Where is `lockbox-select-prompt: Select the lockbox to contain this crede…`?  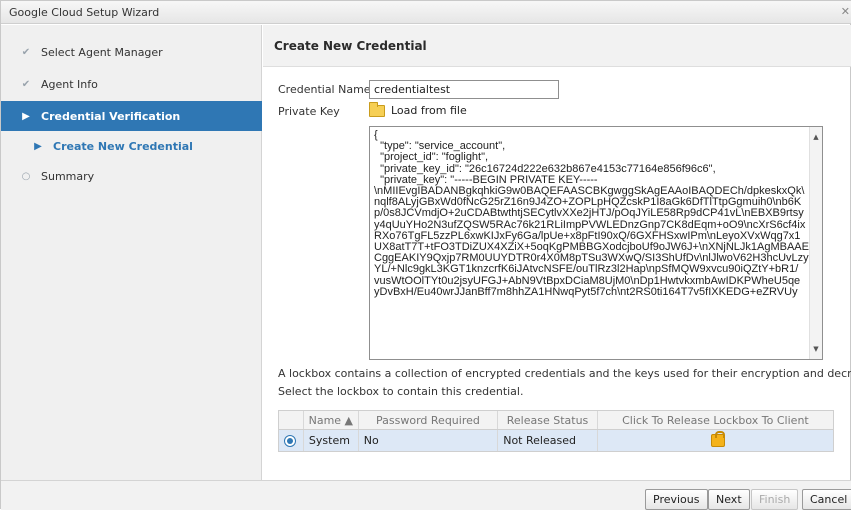 lockbox-select-prompt: Select the lockbox to contain this crede… is located at coordinates (401, 391).